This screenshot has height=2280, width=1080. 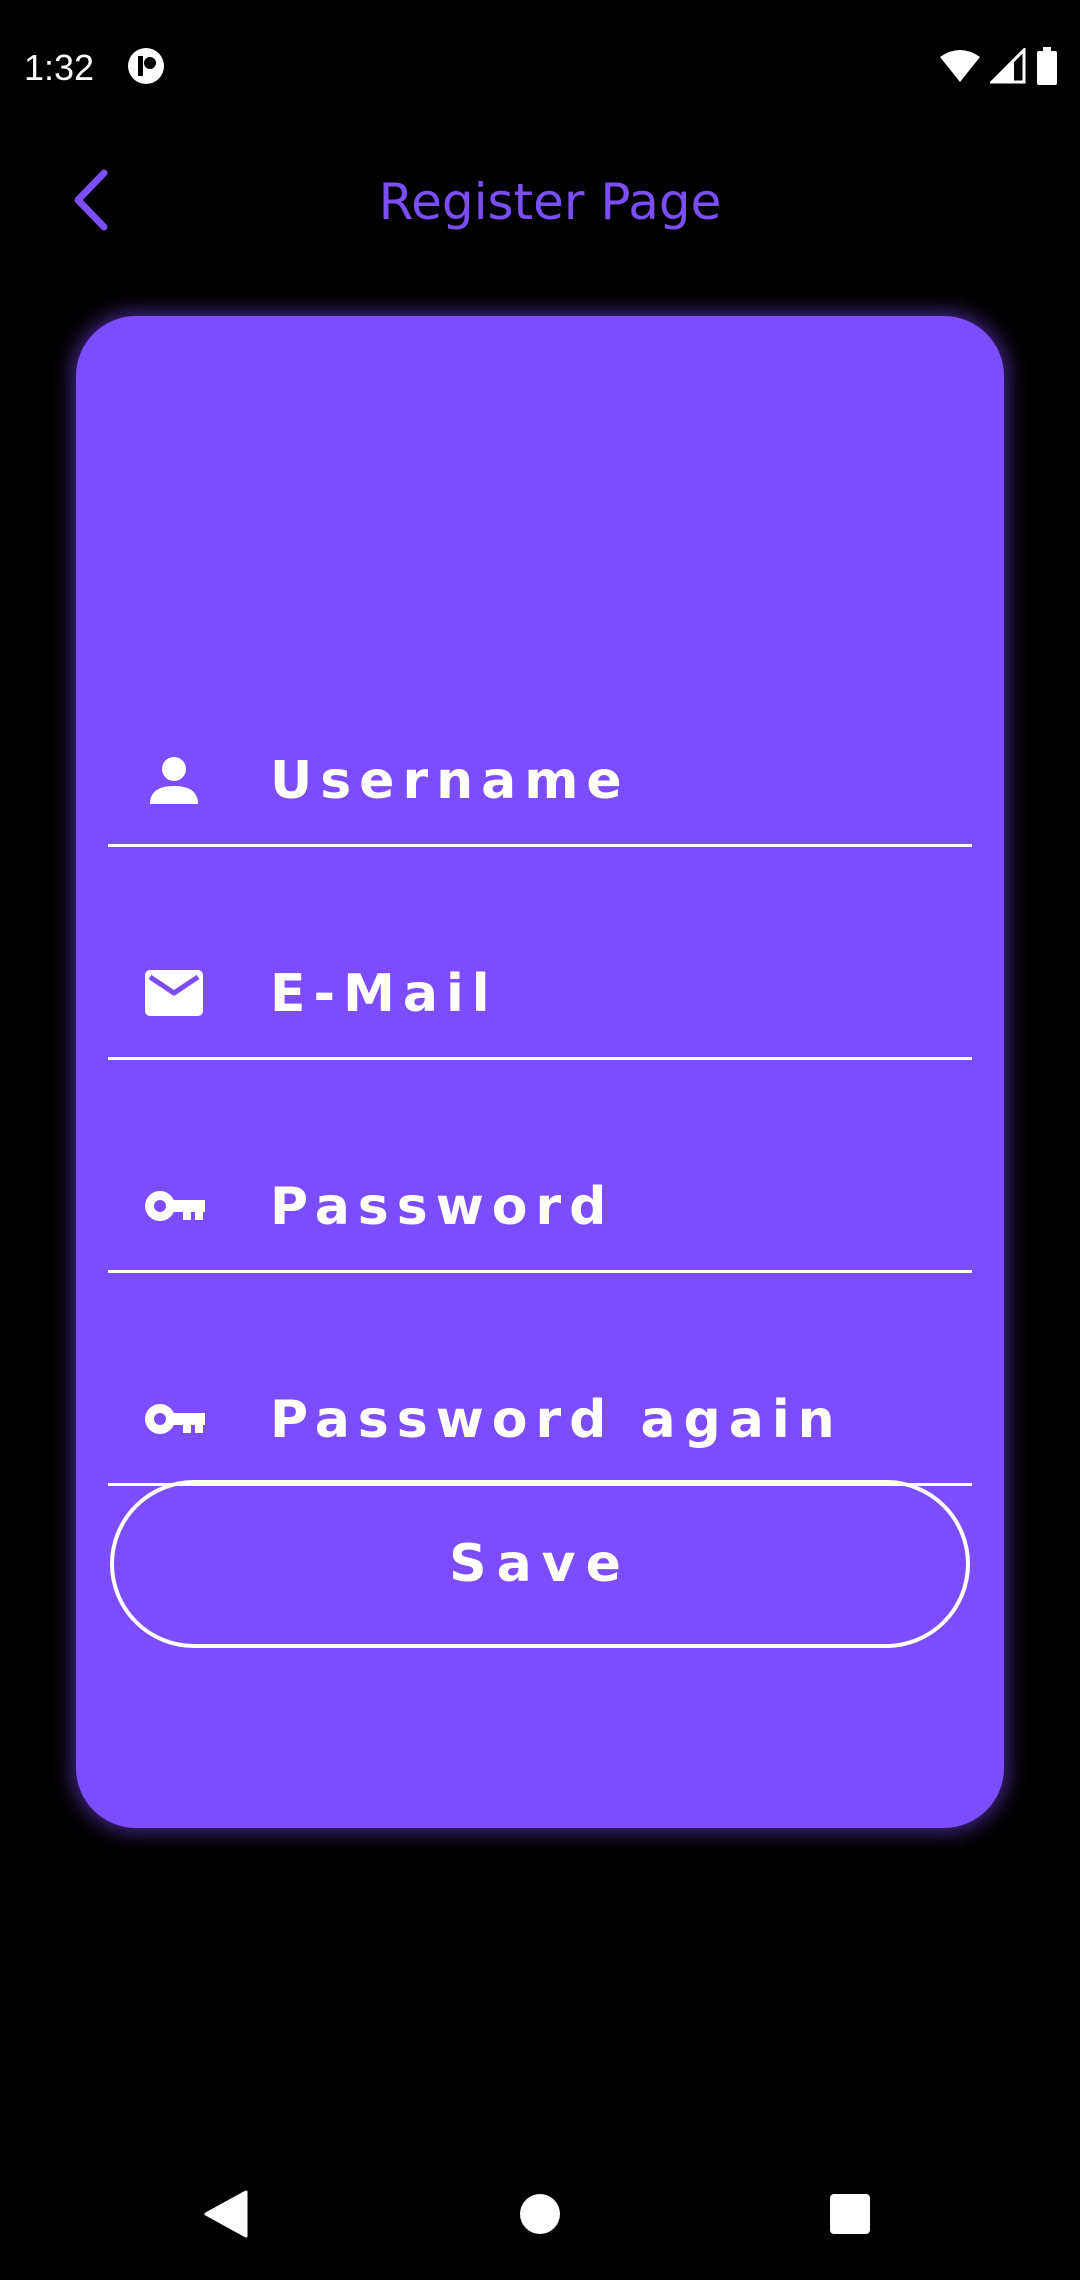 I want to click on app-bar: Register Page, so click(x=540, y=202).